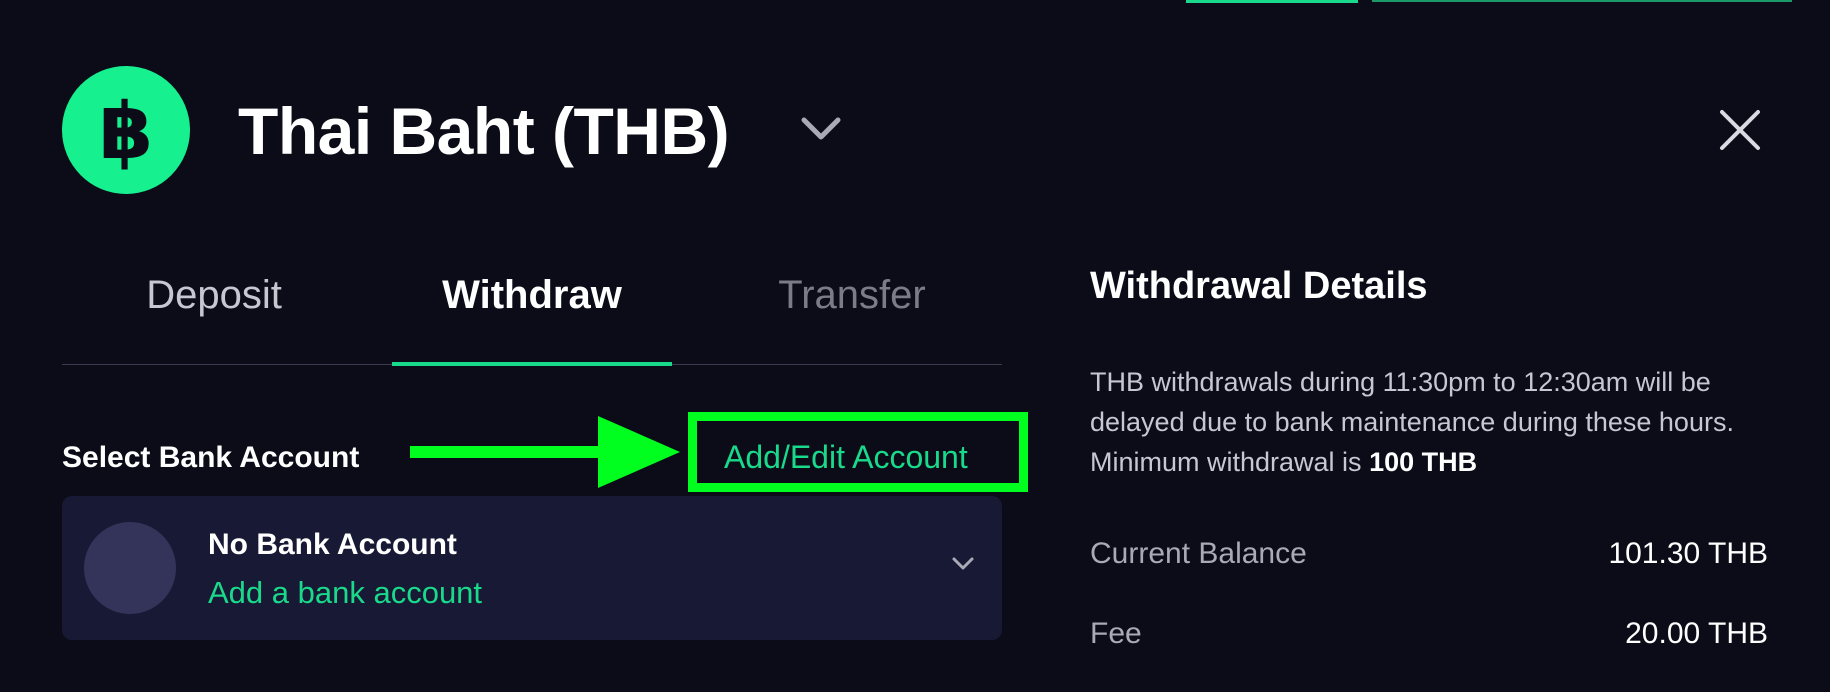 The width and height of the screenshot is (1830, 692). I want to click on baht-symbol: ฿, so click(126, 132).